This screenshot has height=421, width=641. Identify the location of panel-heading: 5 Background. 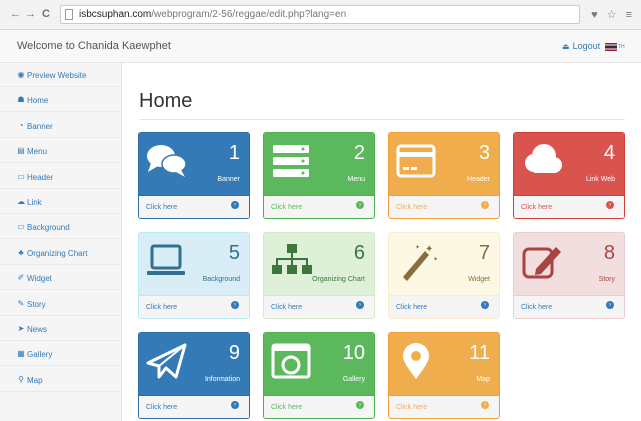
(194, 264).